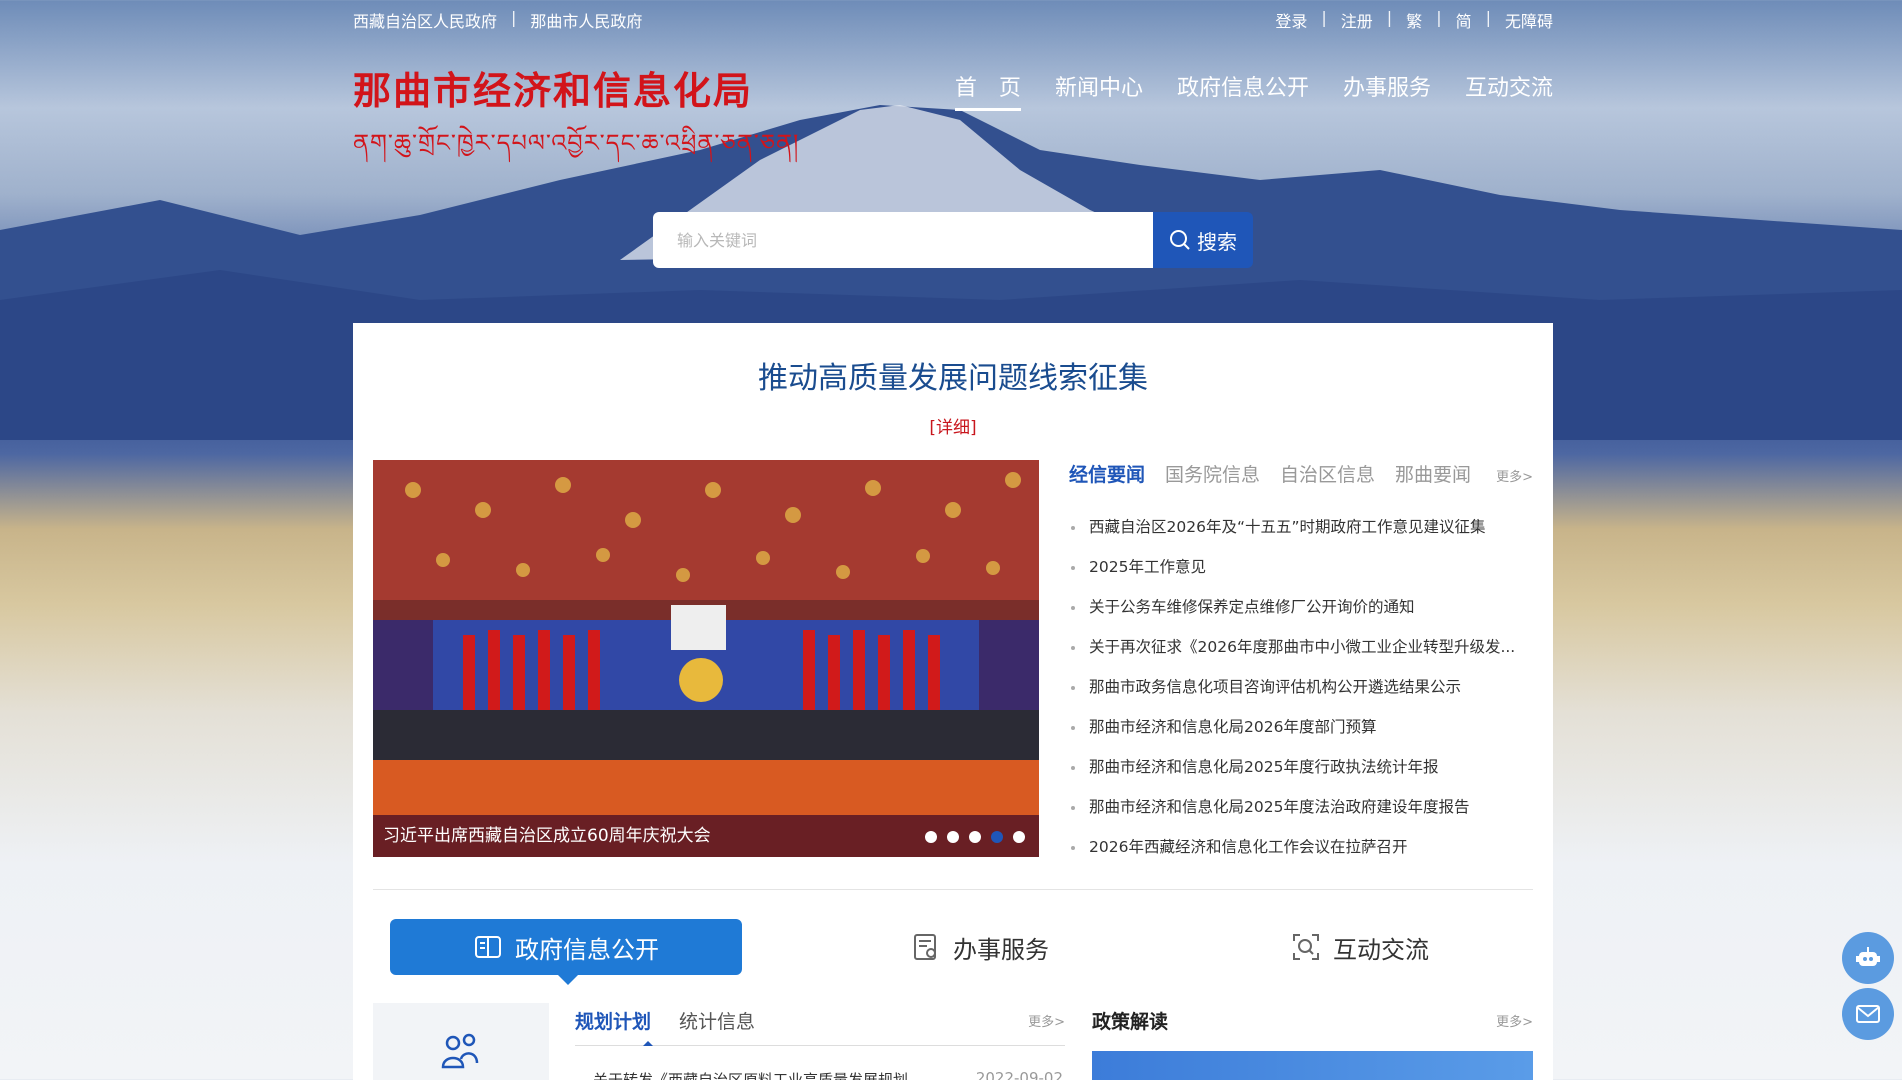 Image resolution: width=1902 pixels, height=1080 pixels. Describe the element at coordinates (706, 637) in the screenshot. I see `carousel-image` at that location.